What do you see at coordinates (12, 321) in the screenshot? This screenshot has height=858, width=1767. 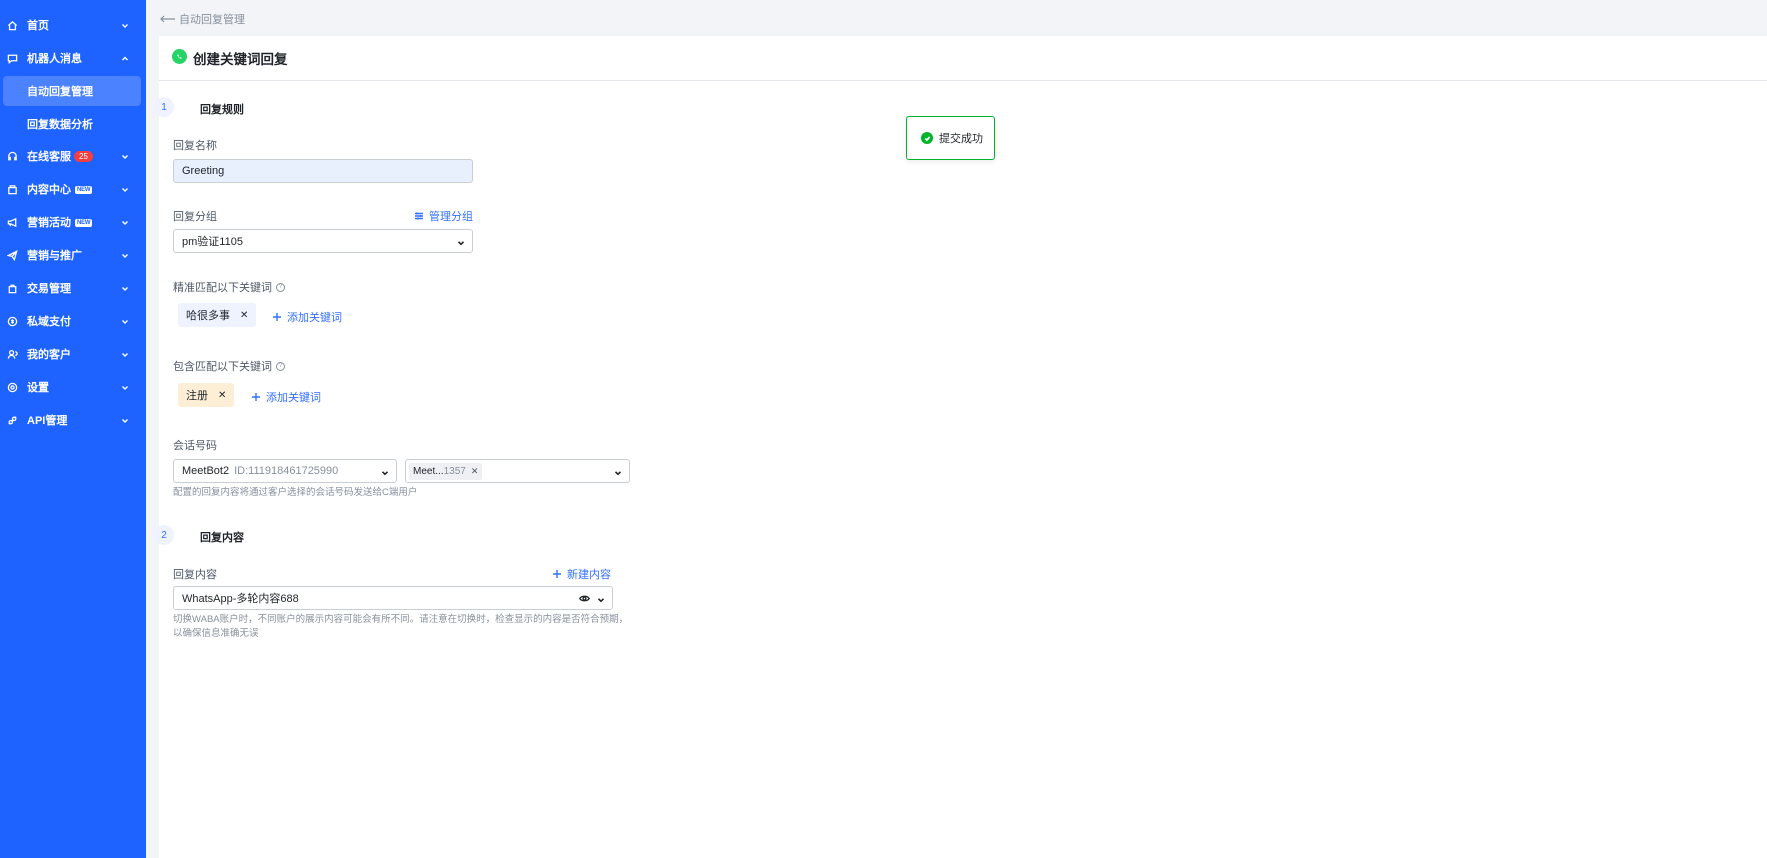 I see `payment-icon` at bounding box center [12, 321].